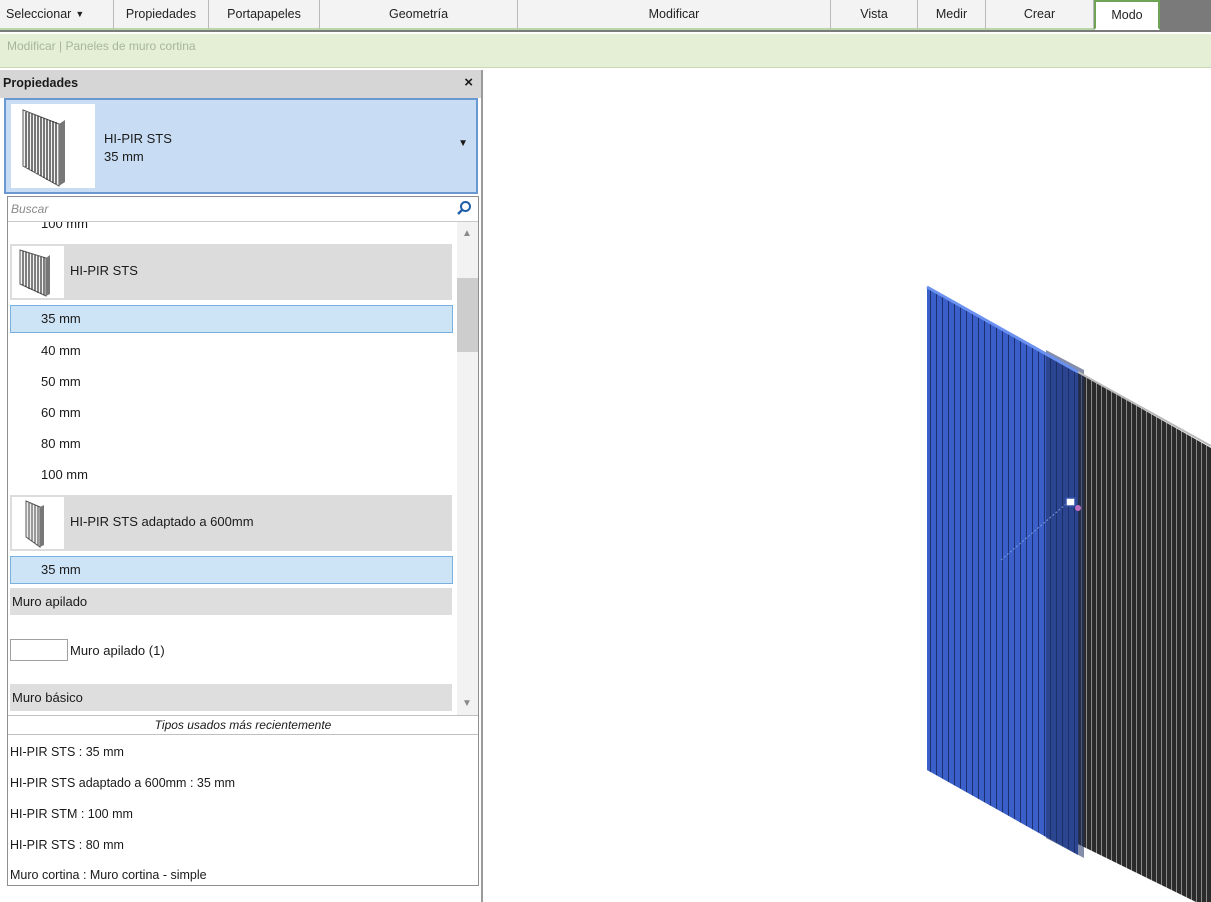  I want to click on ribbon-select-panel: Seleccionar ▼, so click(57, 15).